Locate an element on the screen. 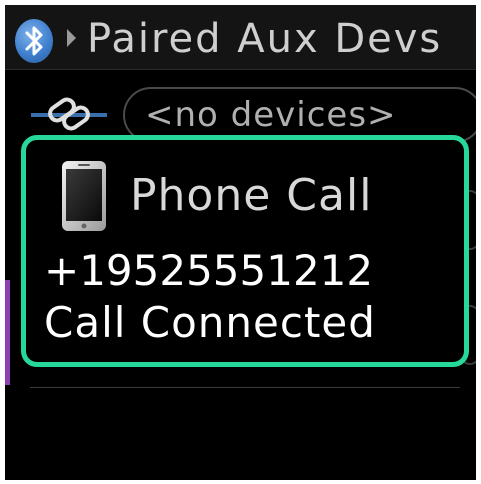 The width and height of the screenshot is (481, 484). breadcrumb-arrow-icon is located at coordinates (71, 38).